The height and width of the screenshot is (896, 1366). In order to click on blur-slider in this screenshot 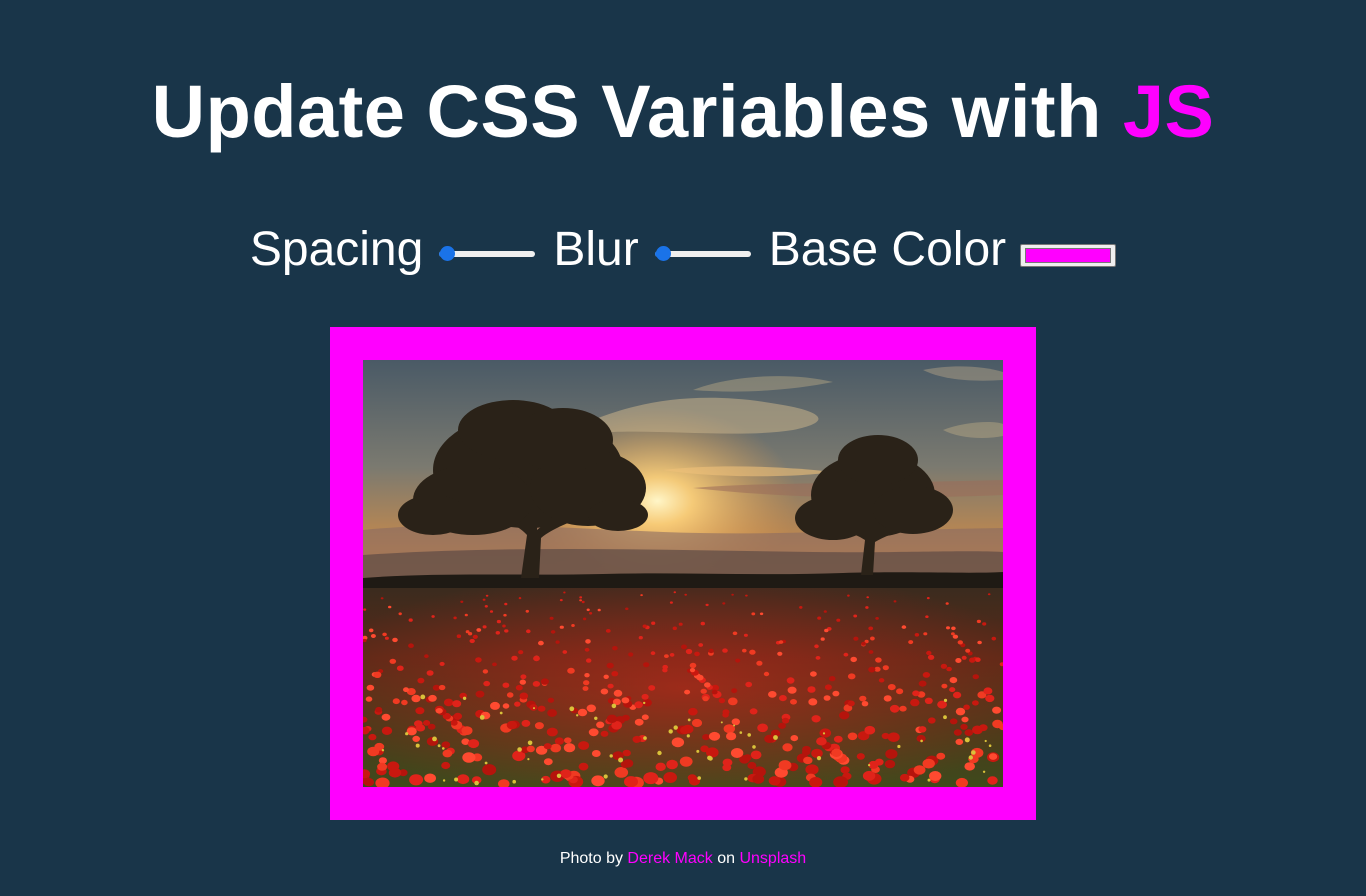, I will do `click(702, 254)`.